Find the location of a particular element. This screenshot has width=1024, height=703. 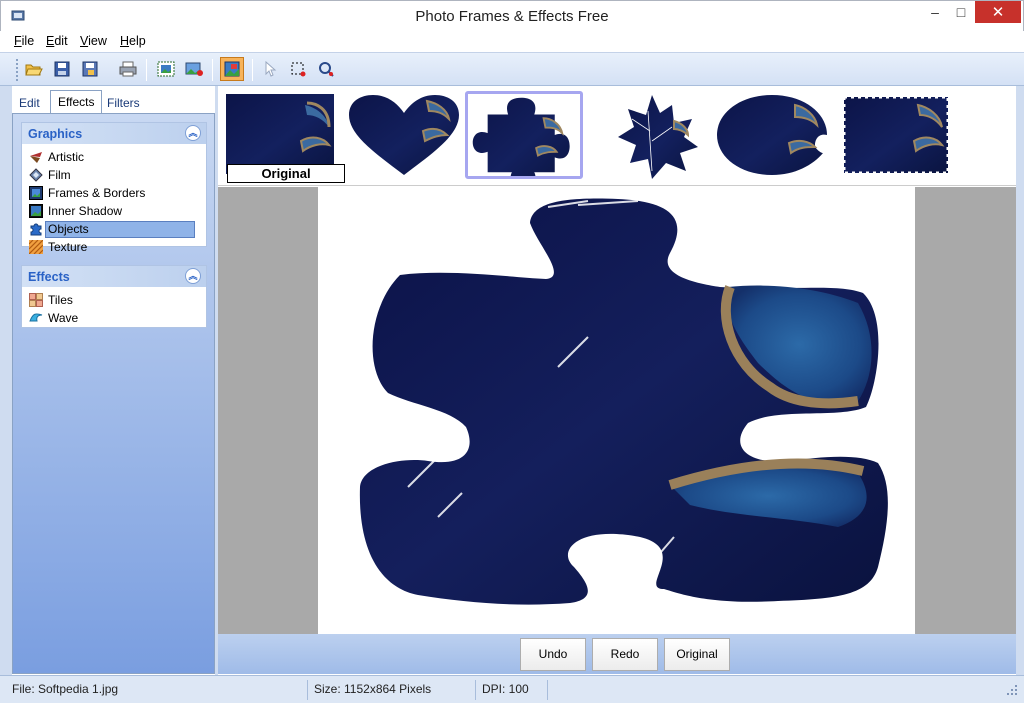

thumbnail-oval is located at coordinates (772, 135).